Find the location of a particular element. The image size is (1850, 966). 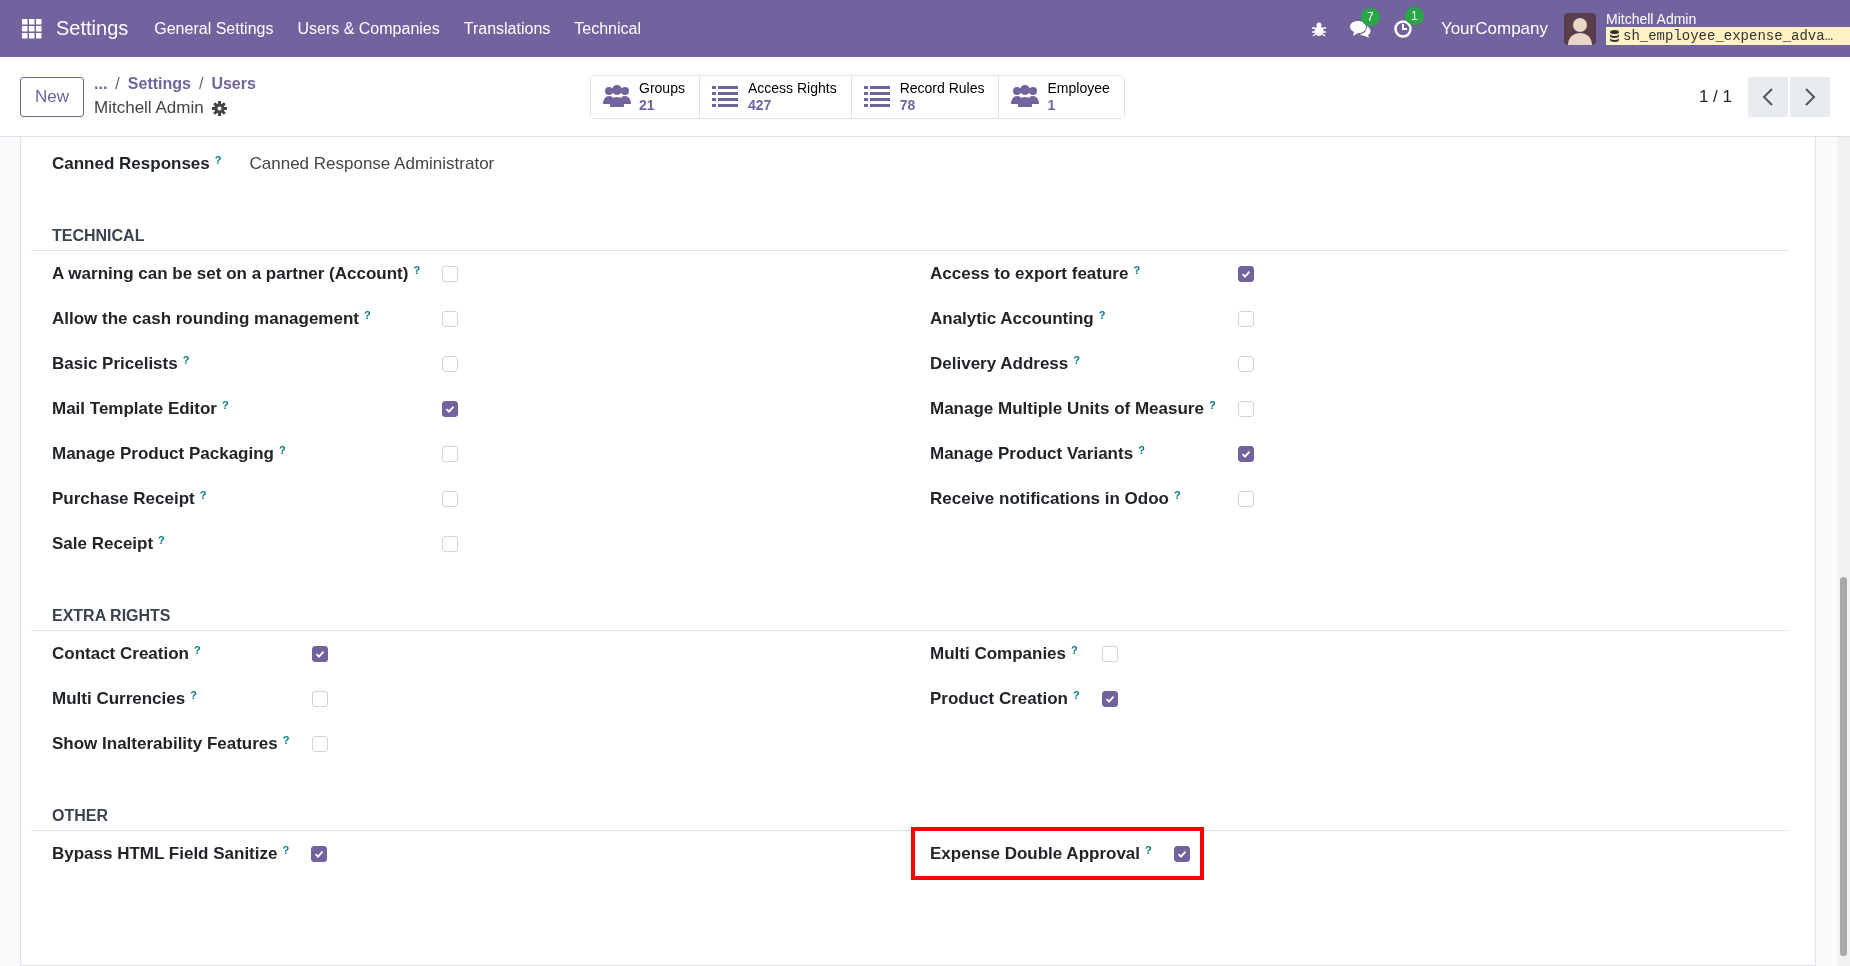

gear-icon is located at coordinates (219, 108).